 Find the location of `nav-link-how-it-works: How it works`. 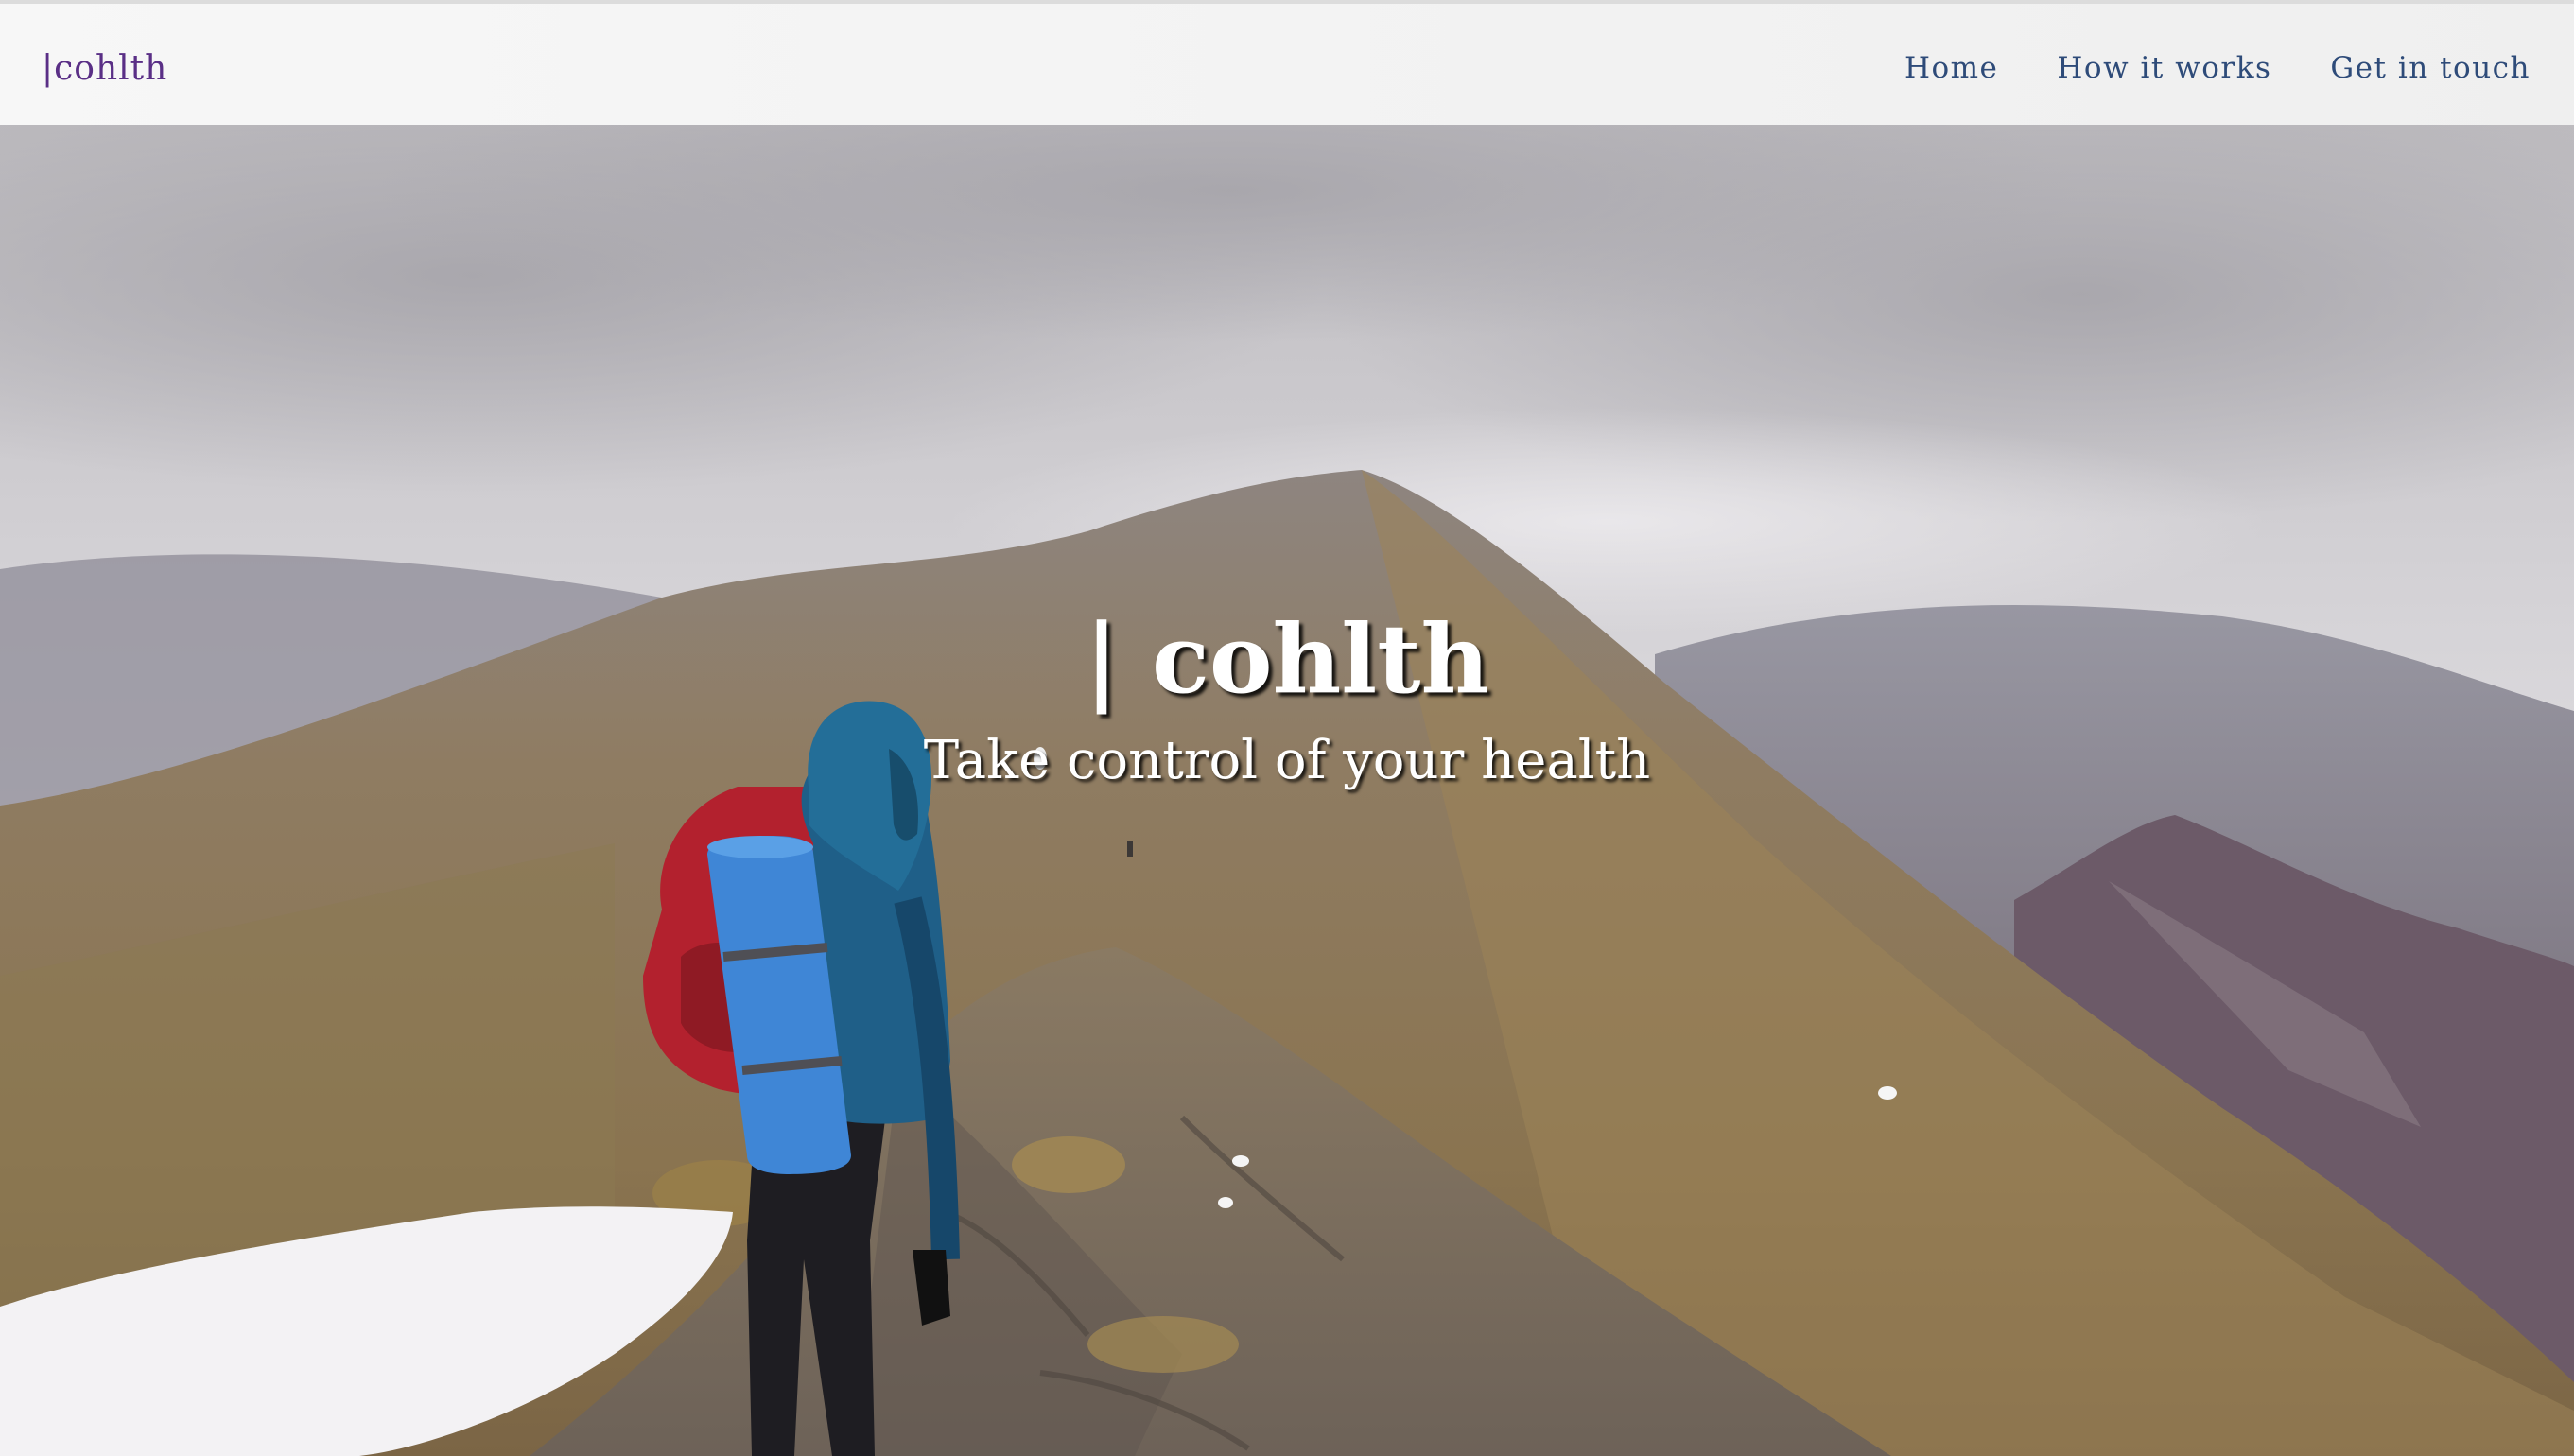

nav-link-how-it-works: How it works is located at coordinates (2164, 68).